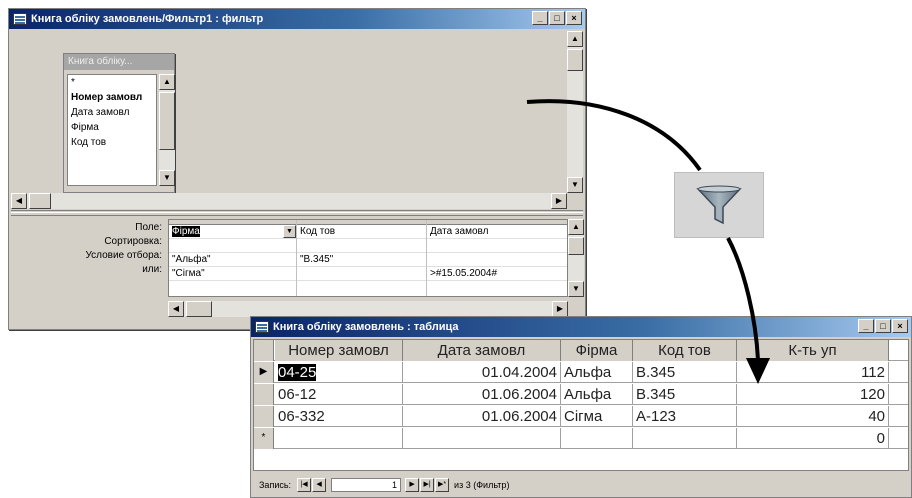  Describe the element at coordinates (813, 438) in the screenshot. I see `table-cell: 0` at that location.